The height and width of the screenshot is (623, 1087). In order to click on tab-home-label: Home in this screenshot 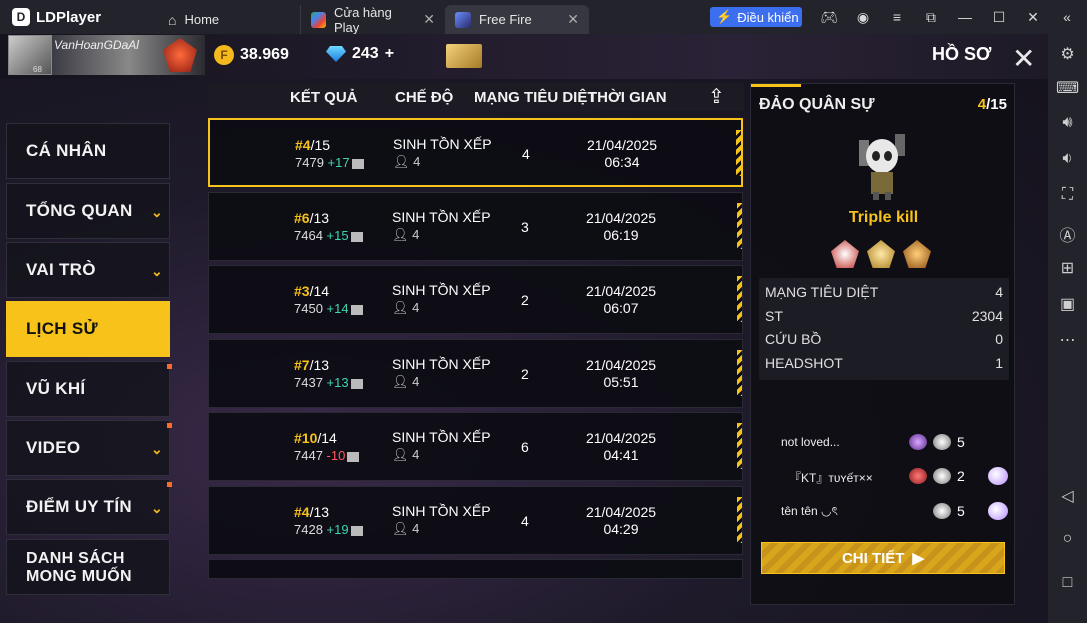, I will do `click(202, 19)`.